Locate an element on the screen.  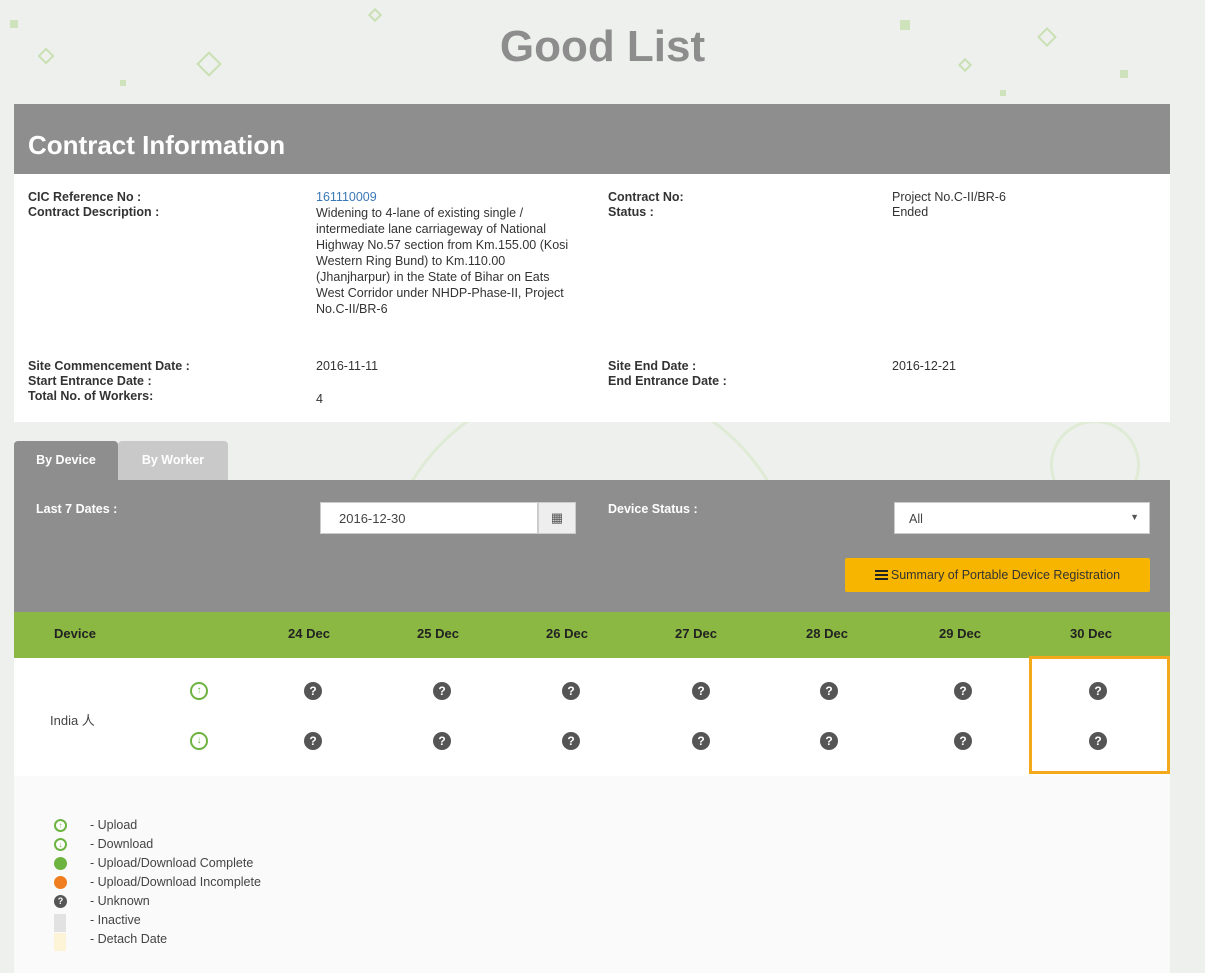
summary-button-label: Summary of Portable Device Registration is located at coordinates (1005, 575).